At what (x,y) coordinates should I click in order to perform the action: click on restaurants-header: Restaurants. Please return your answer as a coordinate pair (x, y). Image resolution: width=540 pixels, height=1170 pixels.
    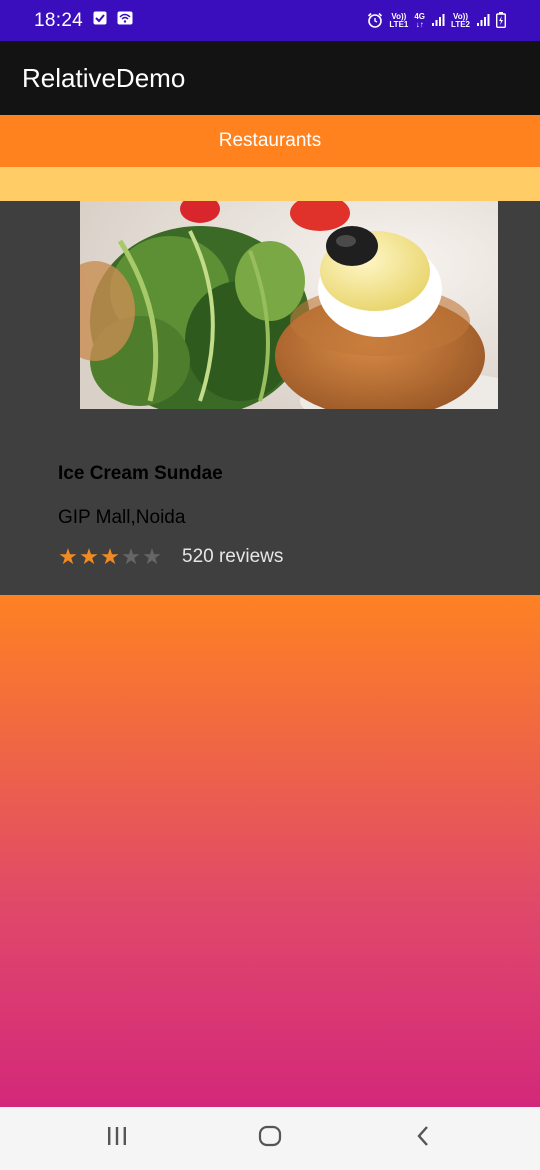
    Looking at the image, I should click on (270, 141).